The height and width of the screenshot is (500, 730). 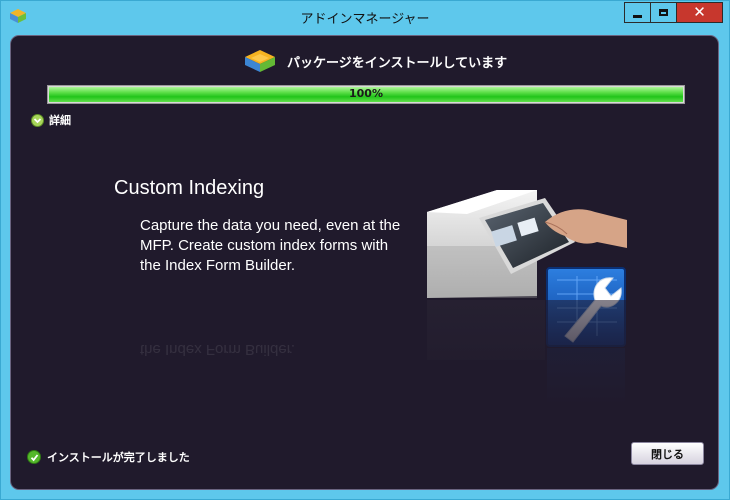 I want to click on reflection-line: the Index Form Builder., so click(x=218, y=349).